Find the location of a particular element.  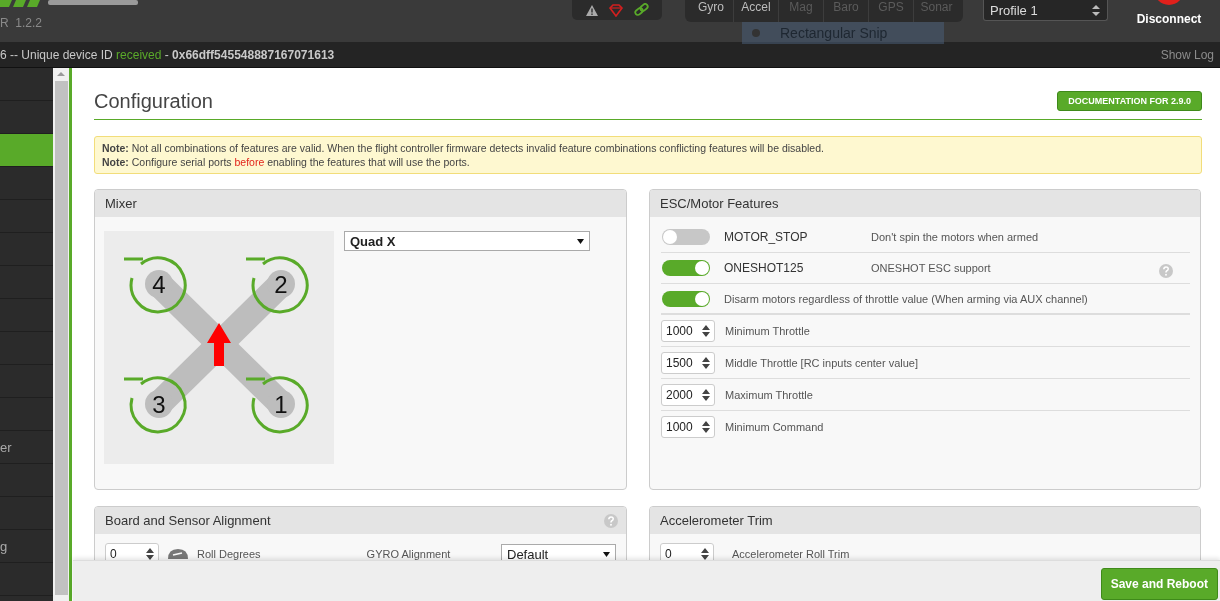

version-label: R 1.2.2 is located at coordinates (21, 23).